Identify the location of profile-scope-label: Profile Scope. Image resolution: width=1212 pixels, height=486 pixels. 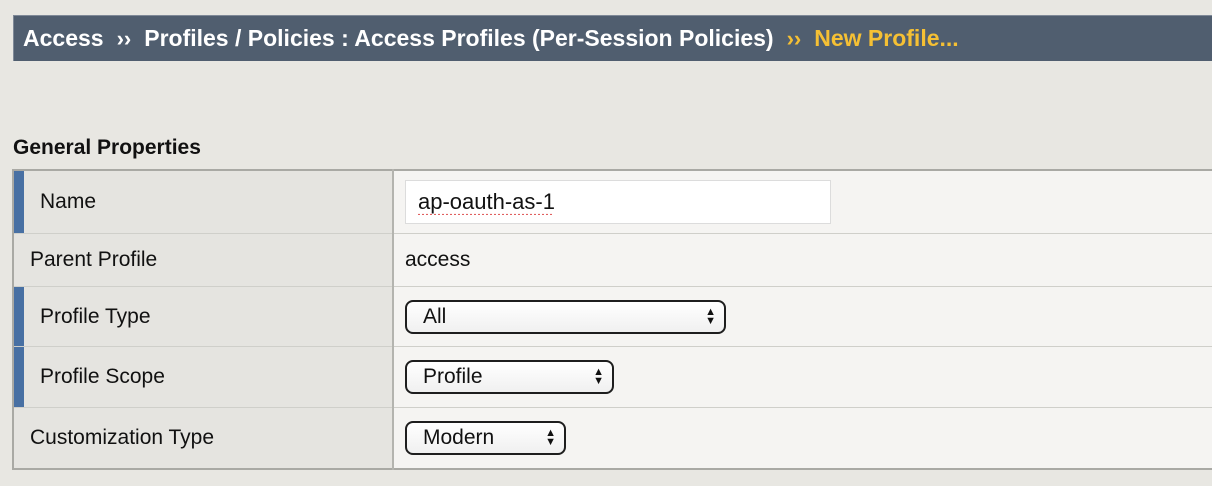
(102, 376).